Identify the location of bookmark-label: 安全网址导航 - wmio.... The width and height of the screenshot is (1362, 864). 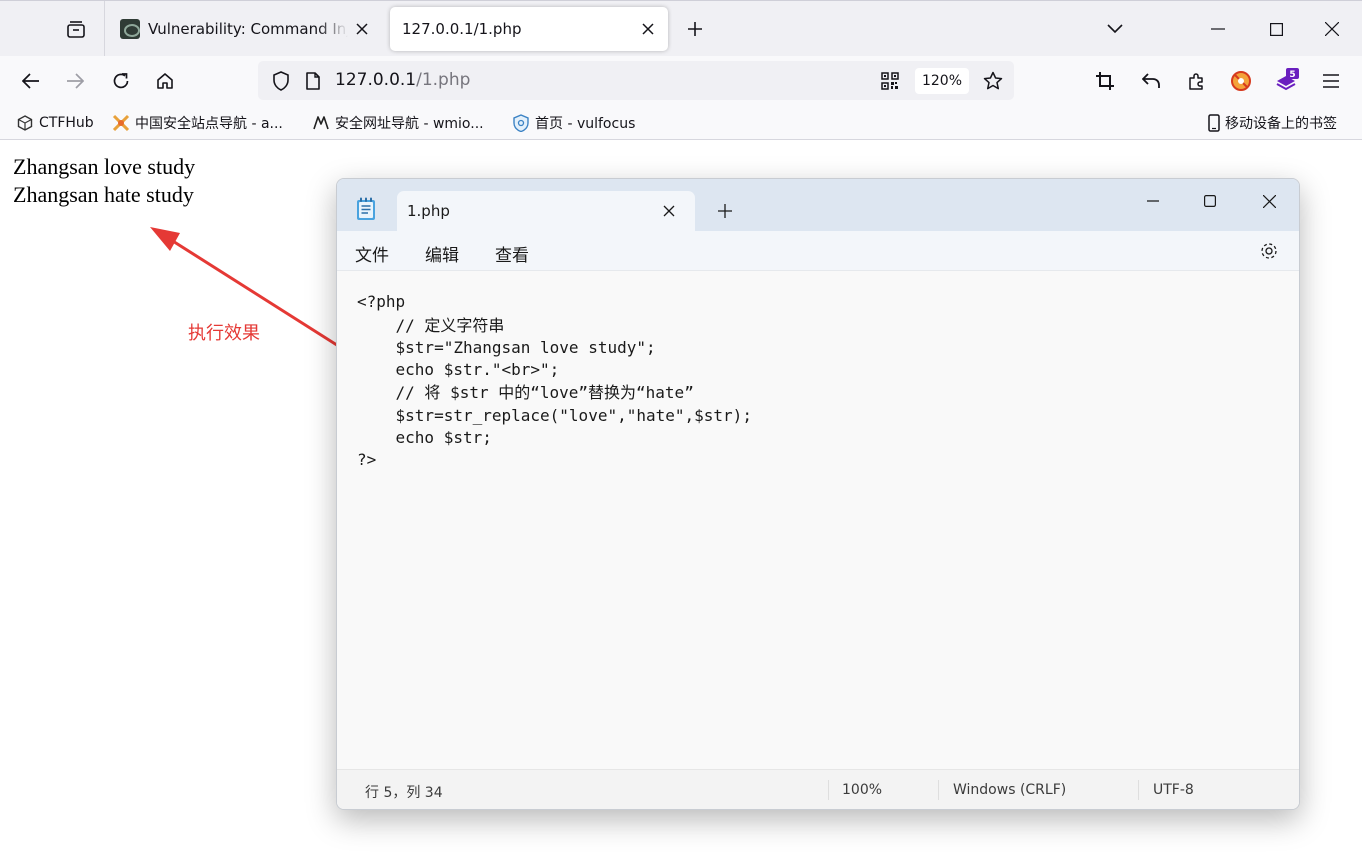
(409, 124).